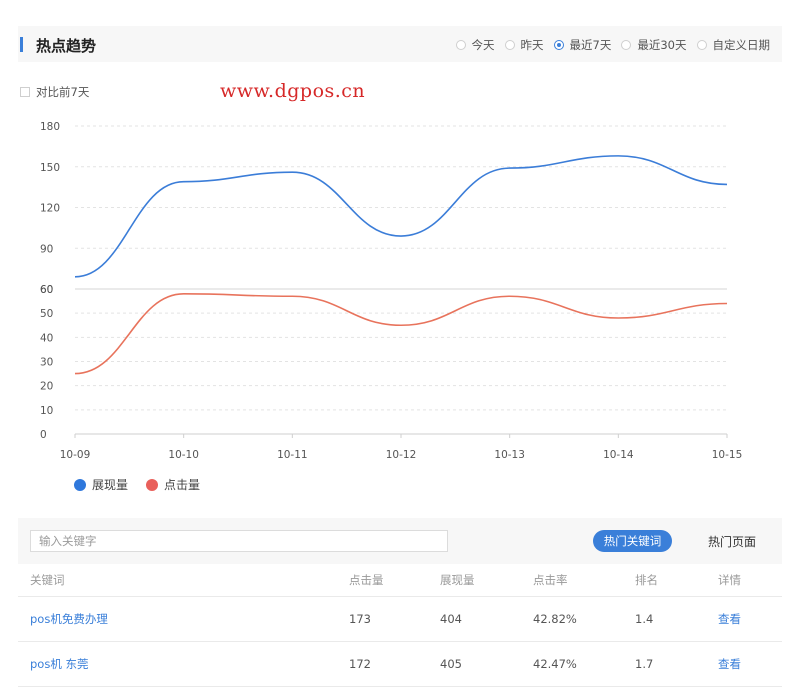 Image resolution: width=799 pixels, height=689 pixels. I want to click on compare-label: 对比前7天, so click(63, 92).